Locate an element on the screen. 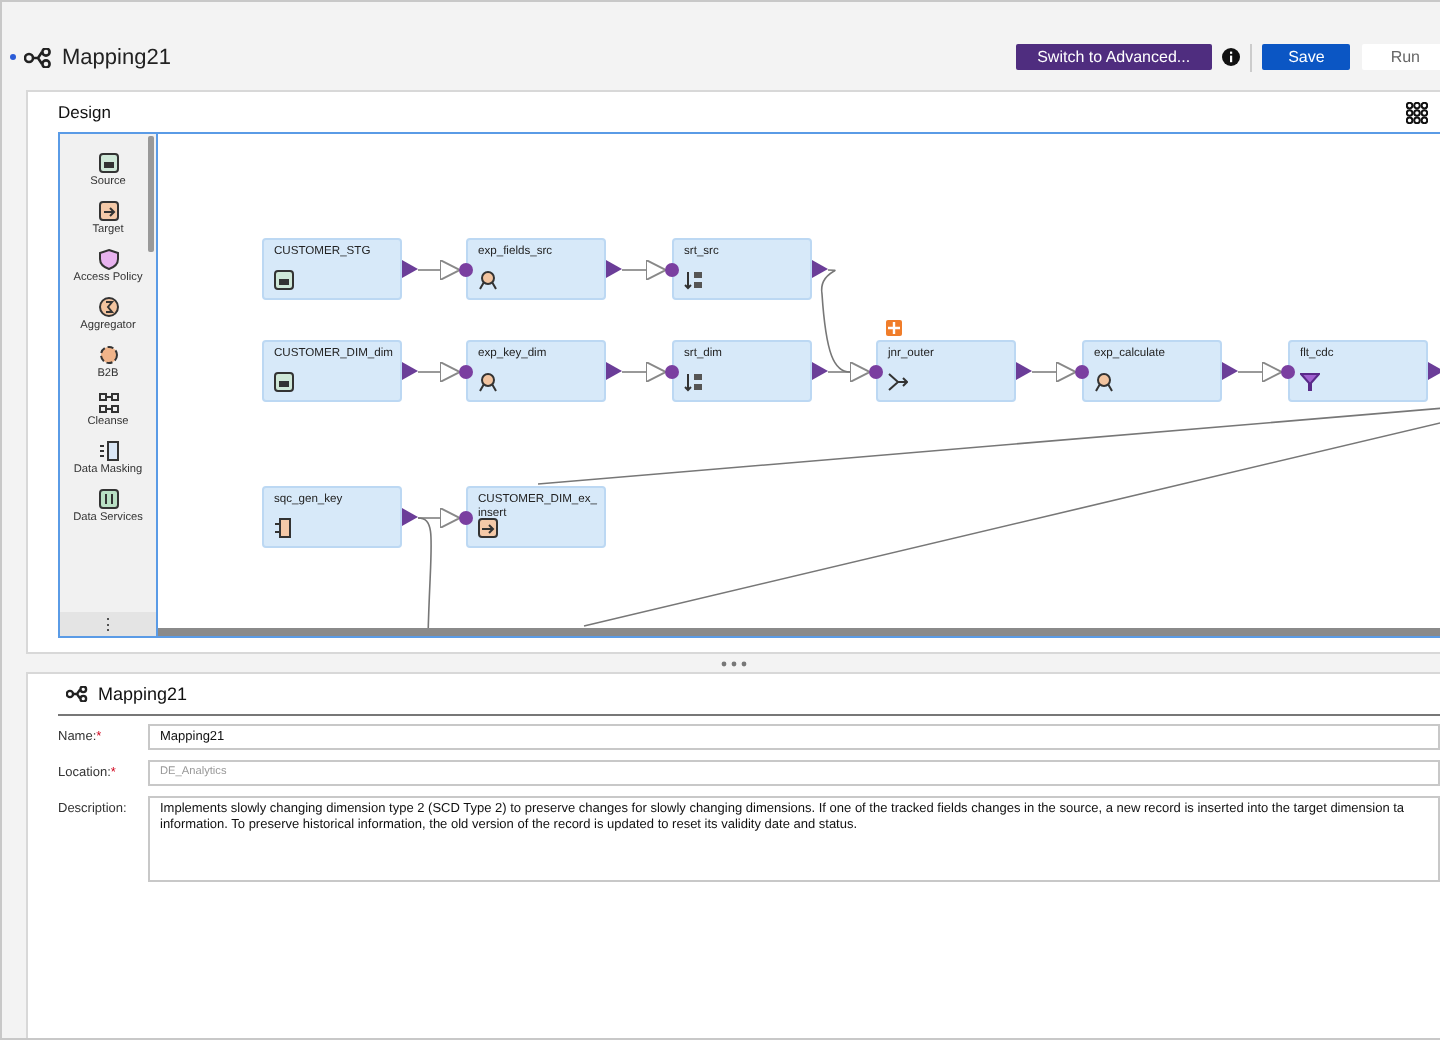 Image resolution: width=1440 pixels, height=1040 pixels. resize-handle-icon is located at coordinates (733, 663).